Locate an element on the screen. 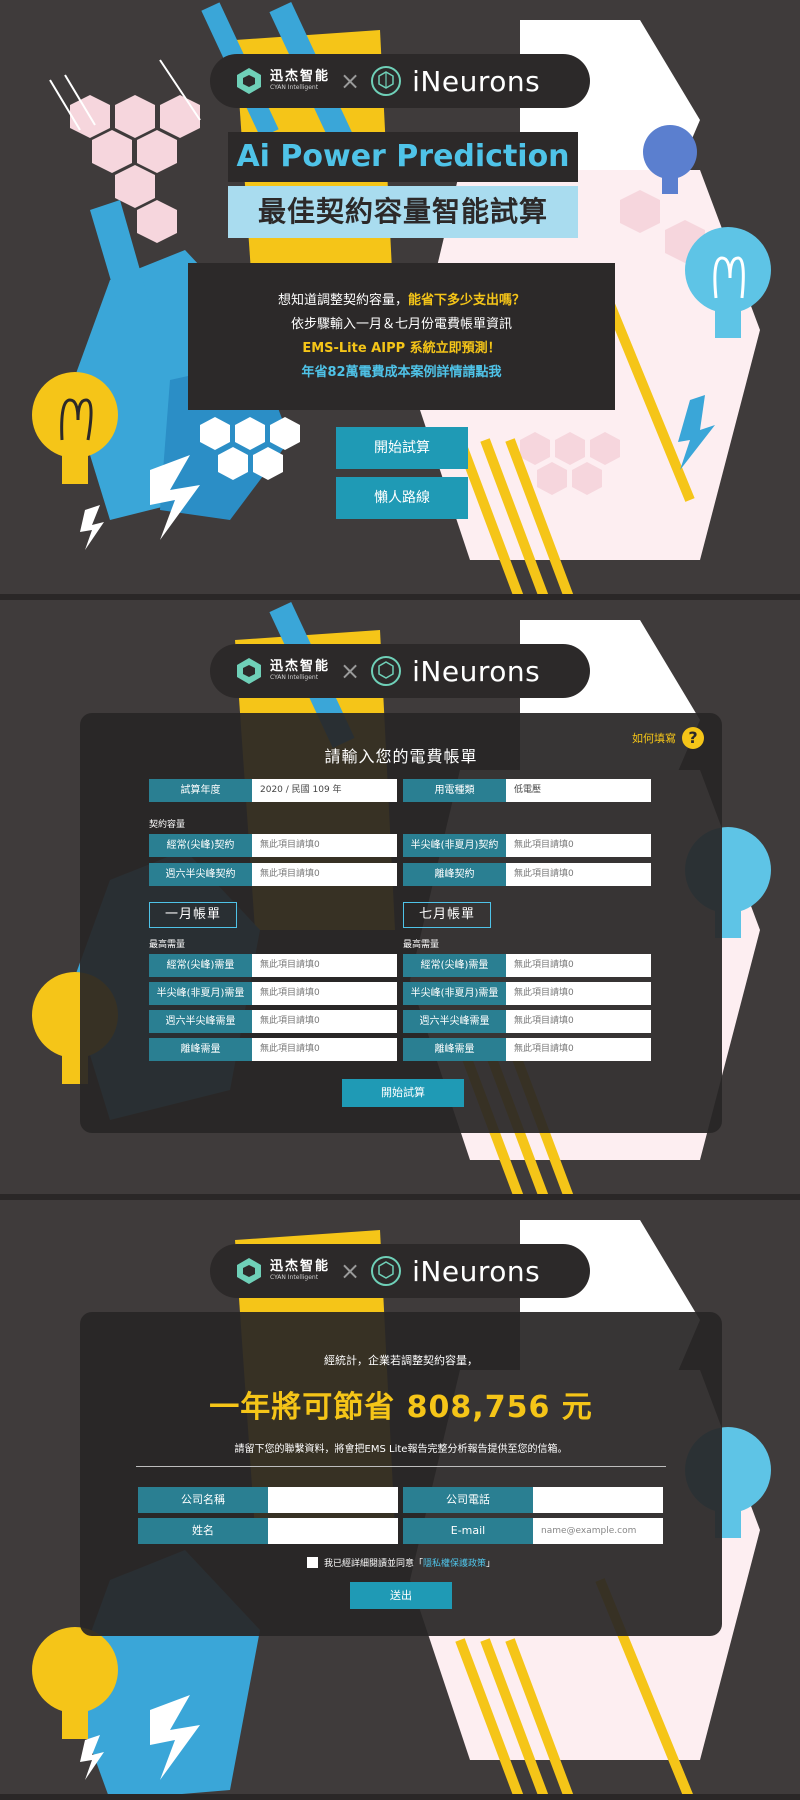  jan-demand-field: 離峰需量 is located at coordinates (273, 1049).